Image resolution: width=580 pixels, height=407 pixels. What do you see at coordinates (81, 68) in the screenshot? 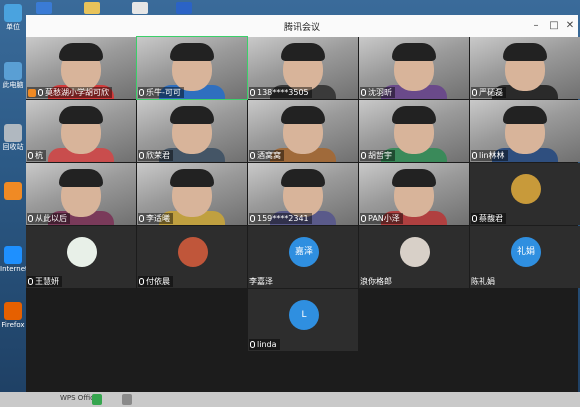
I see `participant-tile: 莫愁湖小学胡可欣` at bounding box center [81, 68].